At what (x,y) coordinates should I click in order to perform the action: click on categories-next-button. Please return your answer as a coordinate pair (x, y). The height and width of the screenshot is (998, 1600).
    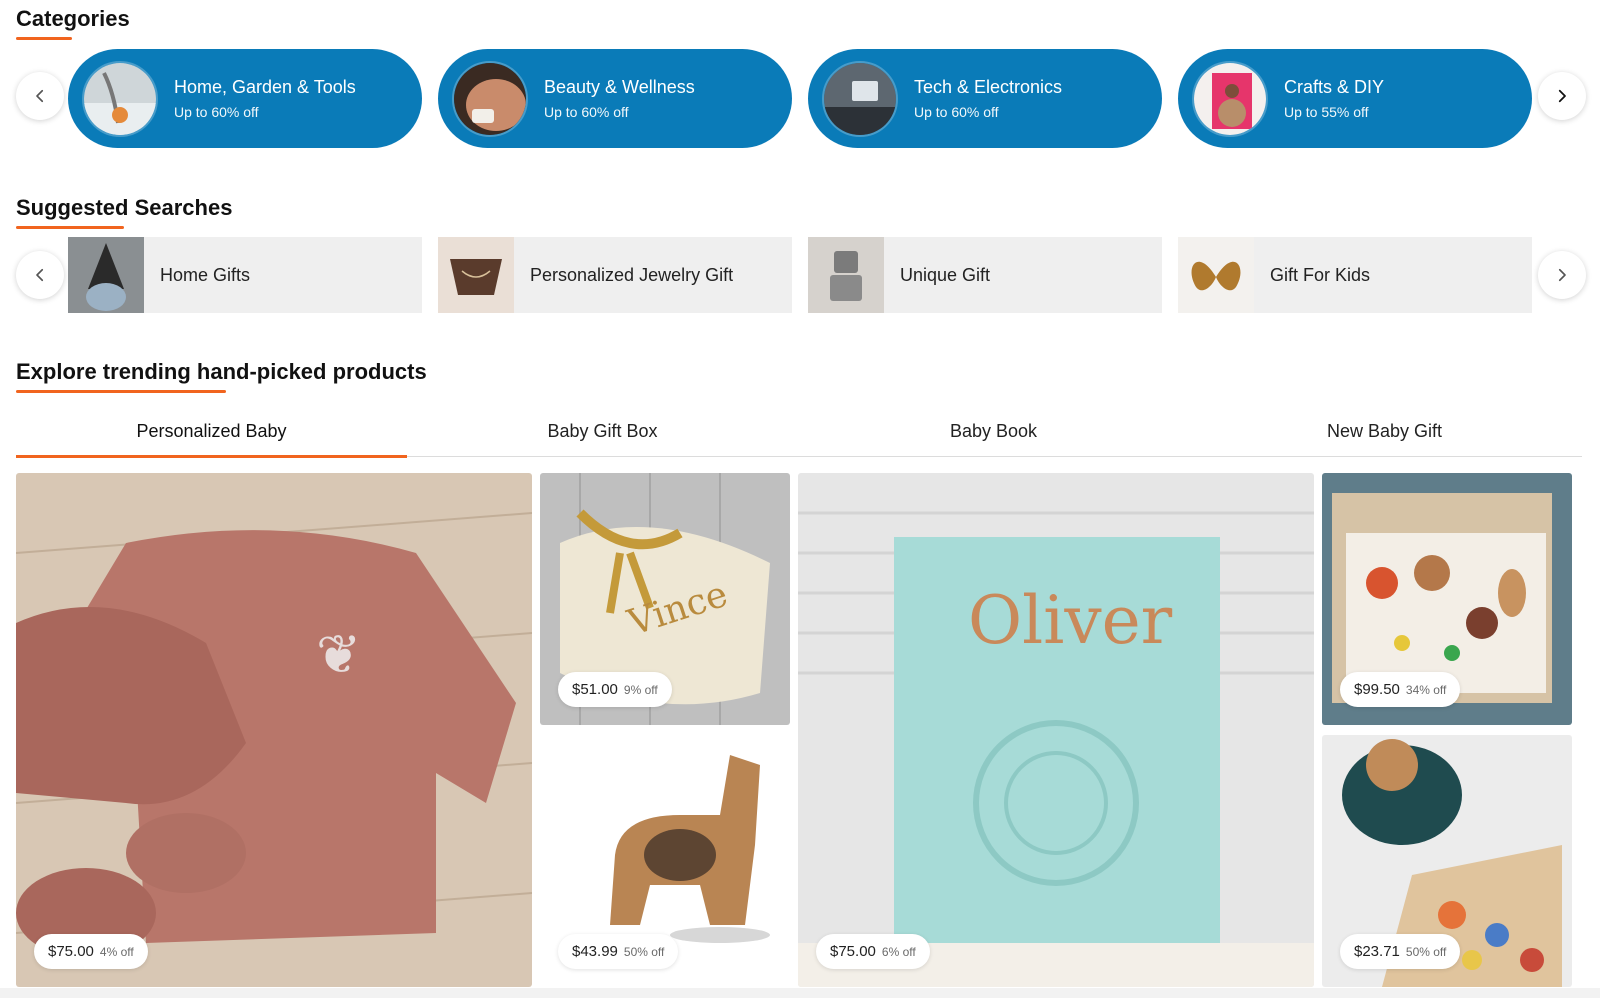
    Looking at the image, I should click on (1562, 96).